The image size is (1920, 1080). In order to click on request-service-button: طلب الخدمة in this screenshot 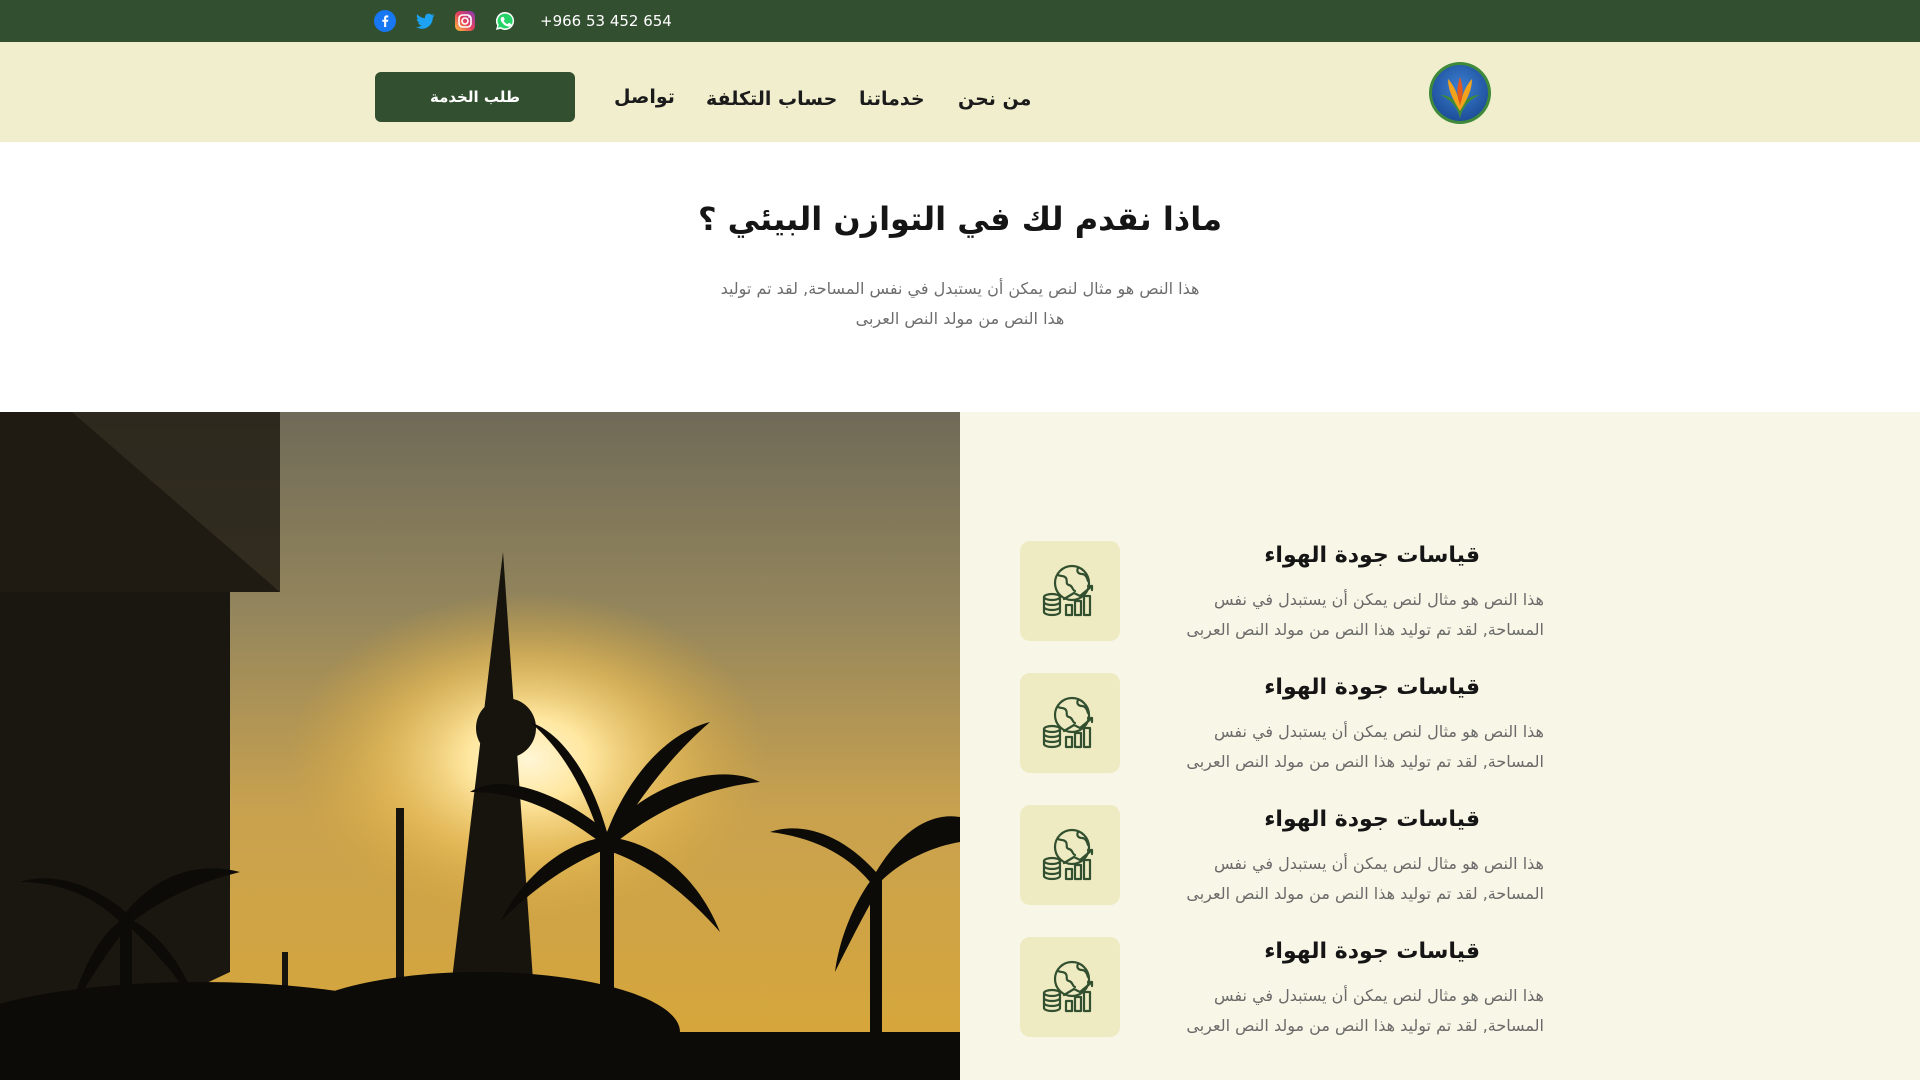, I will do `click(475, 97)`.